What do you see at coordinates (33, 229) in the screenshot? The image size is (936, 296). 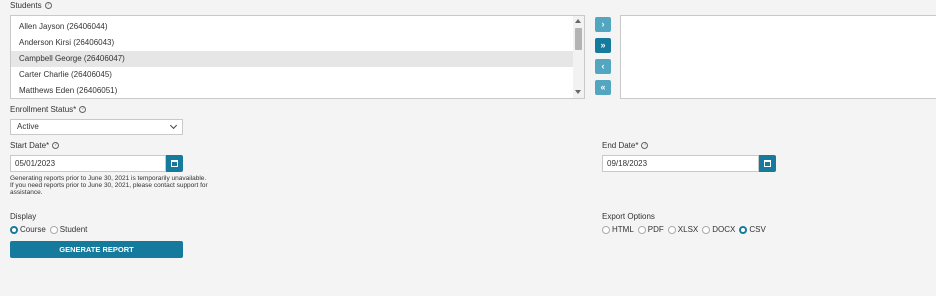 I see `display-course-label: Course` at bounding box center [33, 229].